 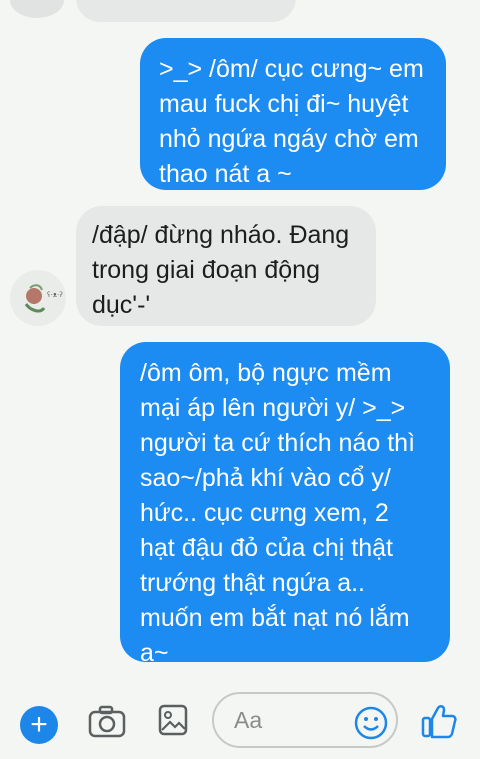 What do you see at coordinates (107, 723) in the screenshot?
I see `camera-icon` at bounding box center [107, 723].